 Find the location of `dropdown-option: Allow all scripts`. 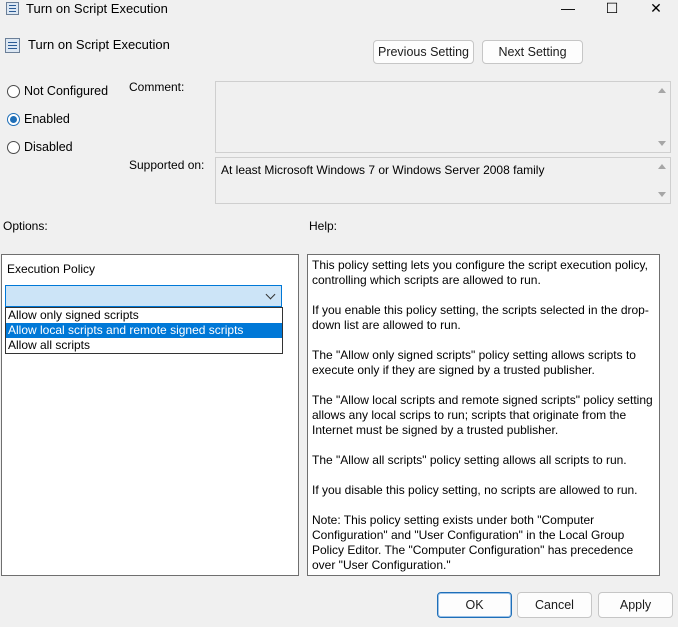

dropdown-option: Allow all scripts is located at coordinates (144, 345).